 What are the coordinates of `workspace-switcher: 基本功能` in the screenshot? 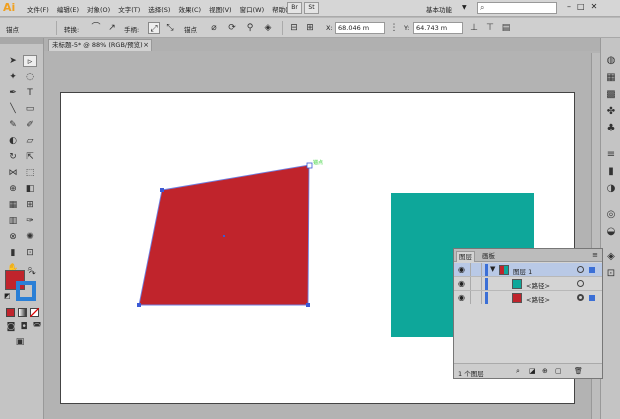 It's located at (439, 9).